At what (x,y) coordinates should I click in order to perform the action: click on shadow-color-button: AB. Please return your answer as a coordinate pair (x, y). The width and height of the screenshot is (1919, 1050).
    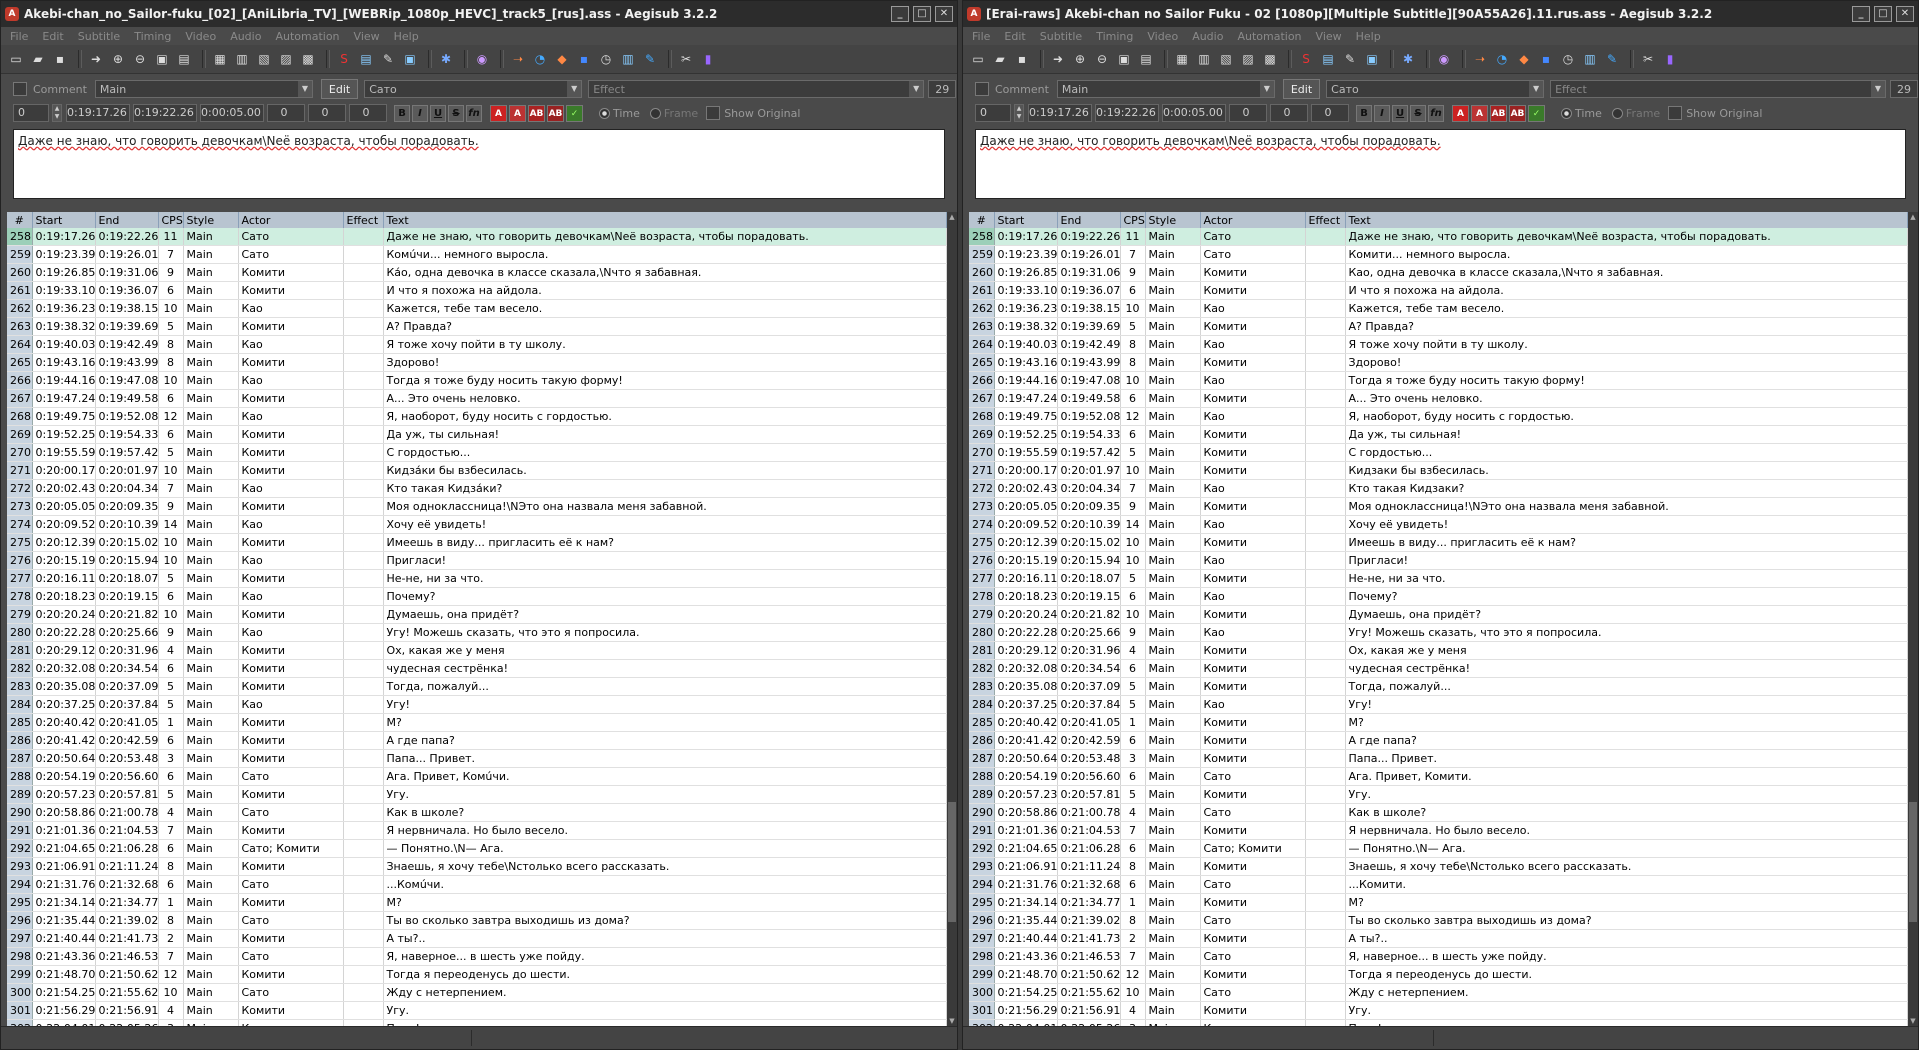
    Looking at the image, I should click on (555, 113).